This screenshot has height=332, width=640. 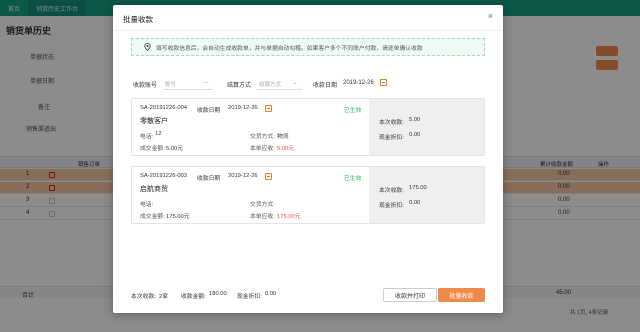 What do you see at coordinates (490, 16) in the screenshot?
I see `close-icon: ×` at bounding box center [490, 16].